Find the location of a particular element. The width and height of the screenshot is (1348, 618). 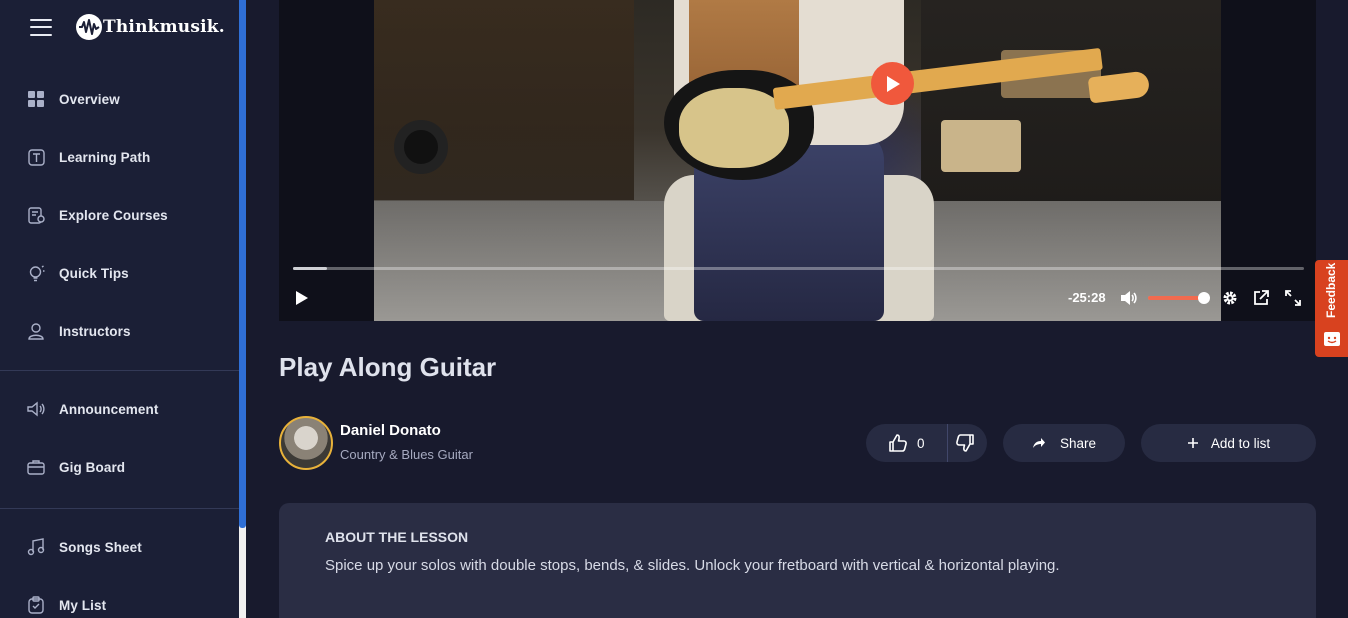

dislike-button is located at coordinates (965, 445).